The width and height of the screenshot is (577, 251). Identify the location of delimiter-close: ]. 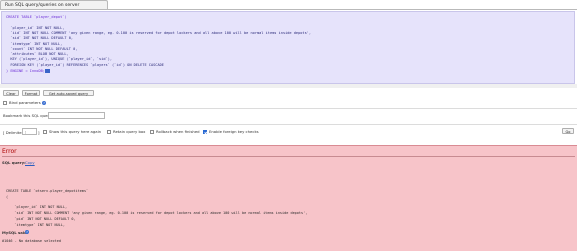
(39, 132).